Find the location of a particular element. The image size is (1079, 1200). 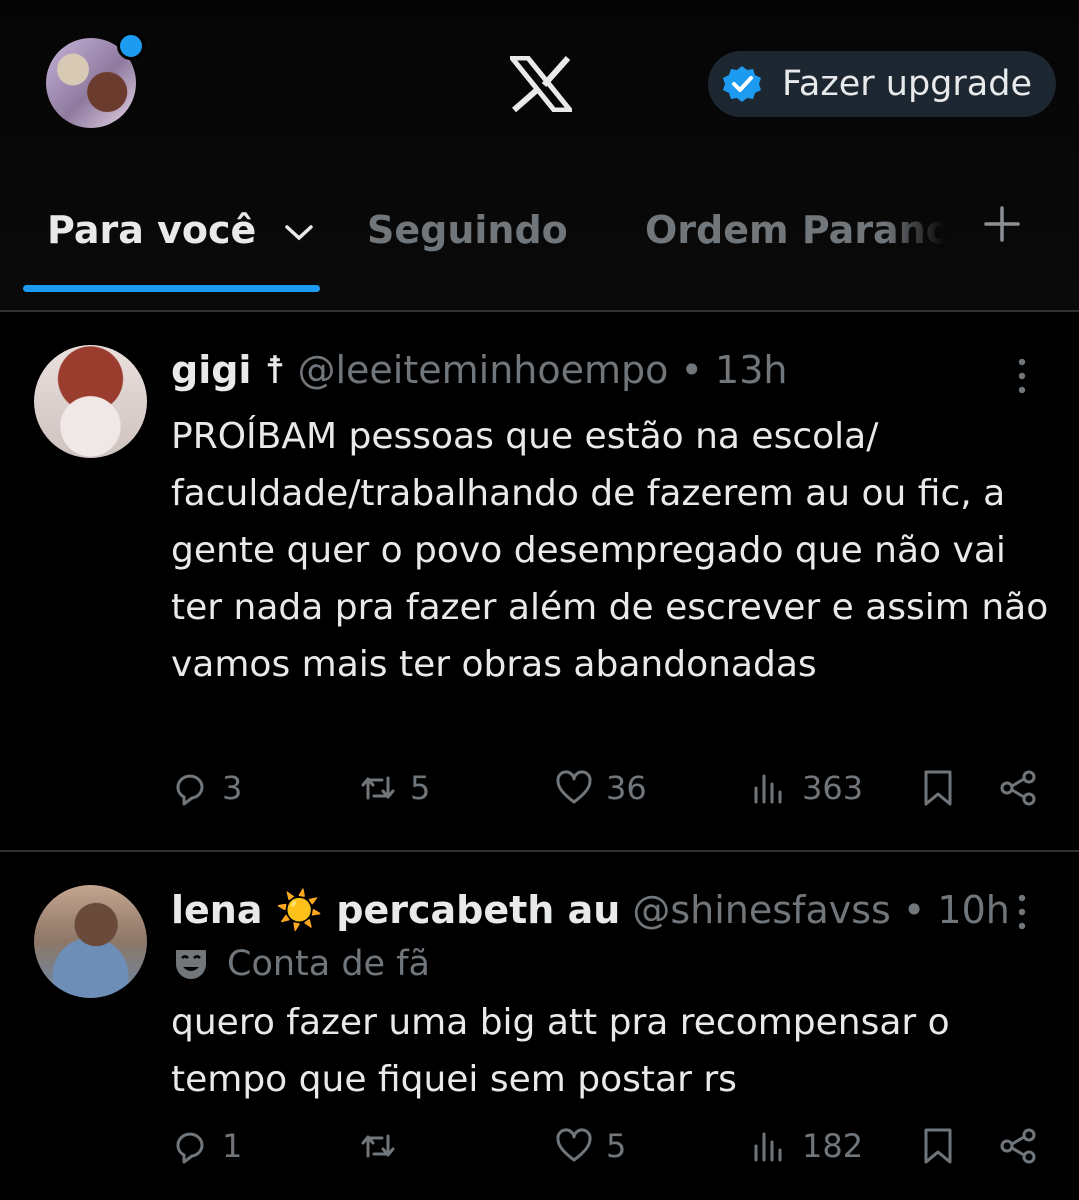

retweet-button is located at coordinates (384, 1146).